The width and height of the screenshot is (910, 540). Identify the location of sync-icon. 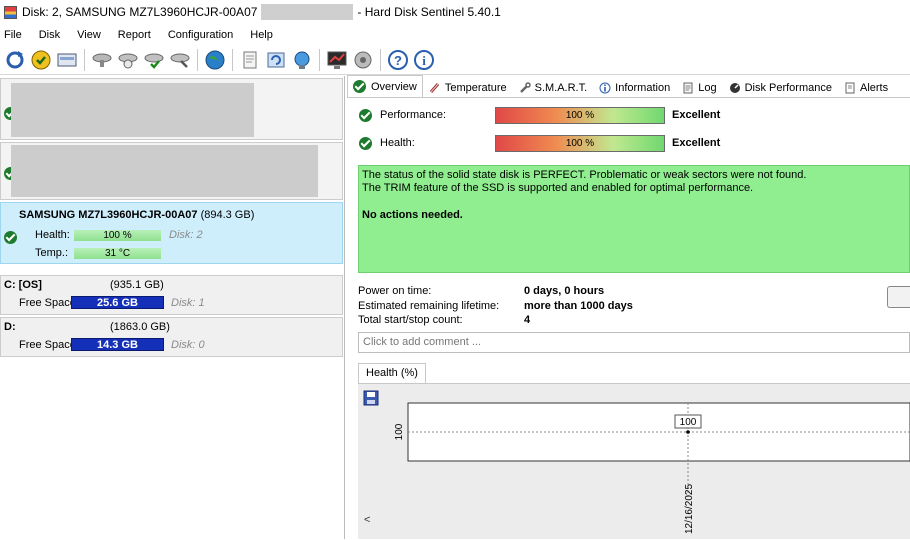
(276, 60).